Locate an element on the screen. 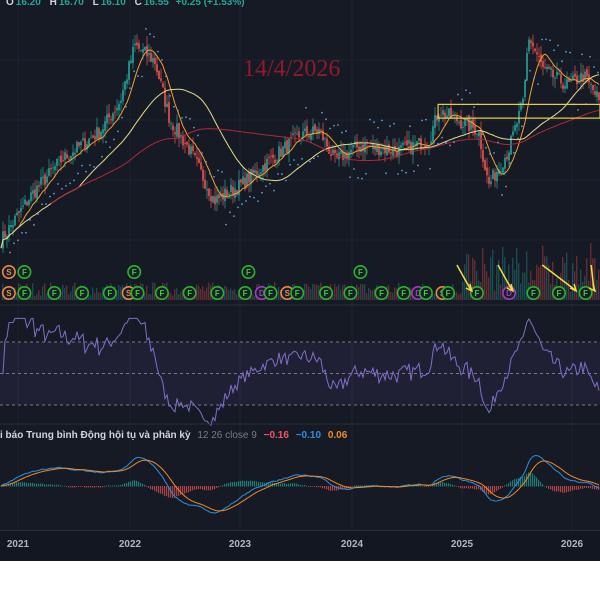 This screenshot has height=600, width=600. time-axis: 2021 2022 2023 2024 2025 2026 is located at coordinates (300, 545).